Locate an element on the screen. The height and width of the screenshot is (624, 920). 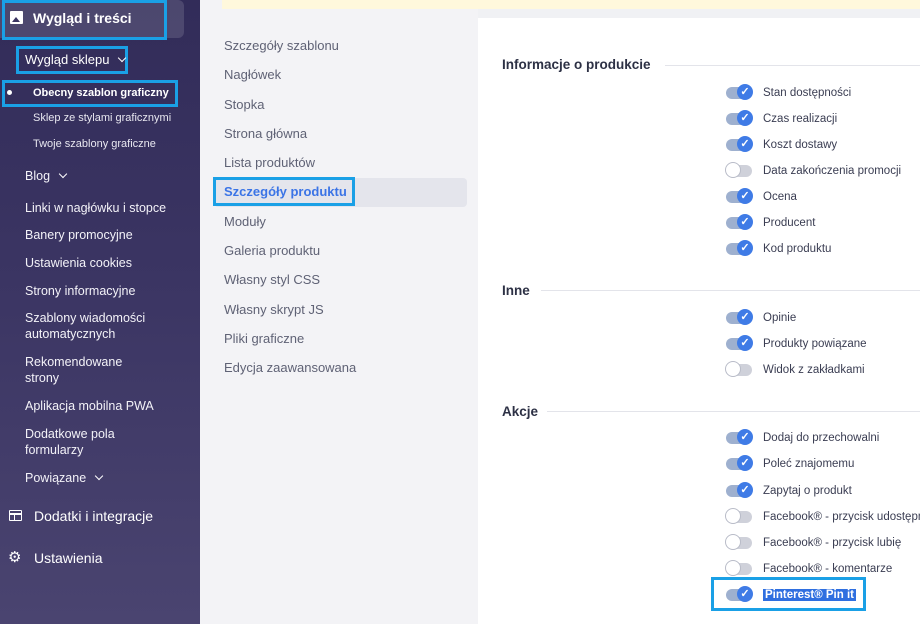
sidebar-sub-section: Wygląd sklepu is located at coordinates (76, 59).